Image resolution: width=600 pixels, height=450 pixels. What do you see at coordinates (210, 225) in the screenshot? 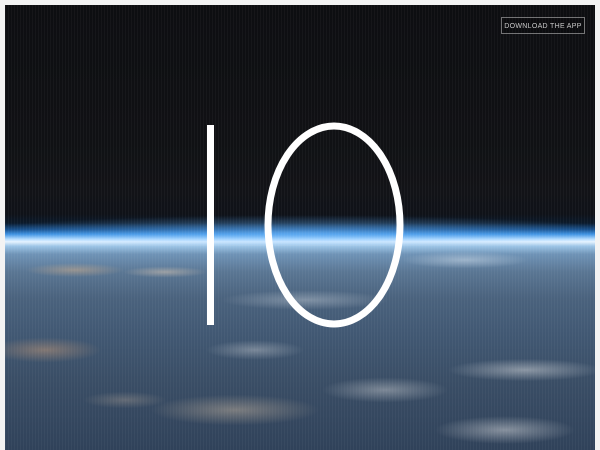
I see `hero-letter-i` at bounding box center [210, 225].